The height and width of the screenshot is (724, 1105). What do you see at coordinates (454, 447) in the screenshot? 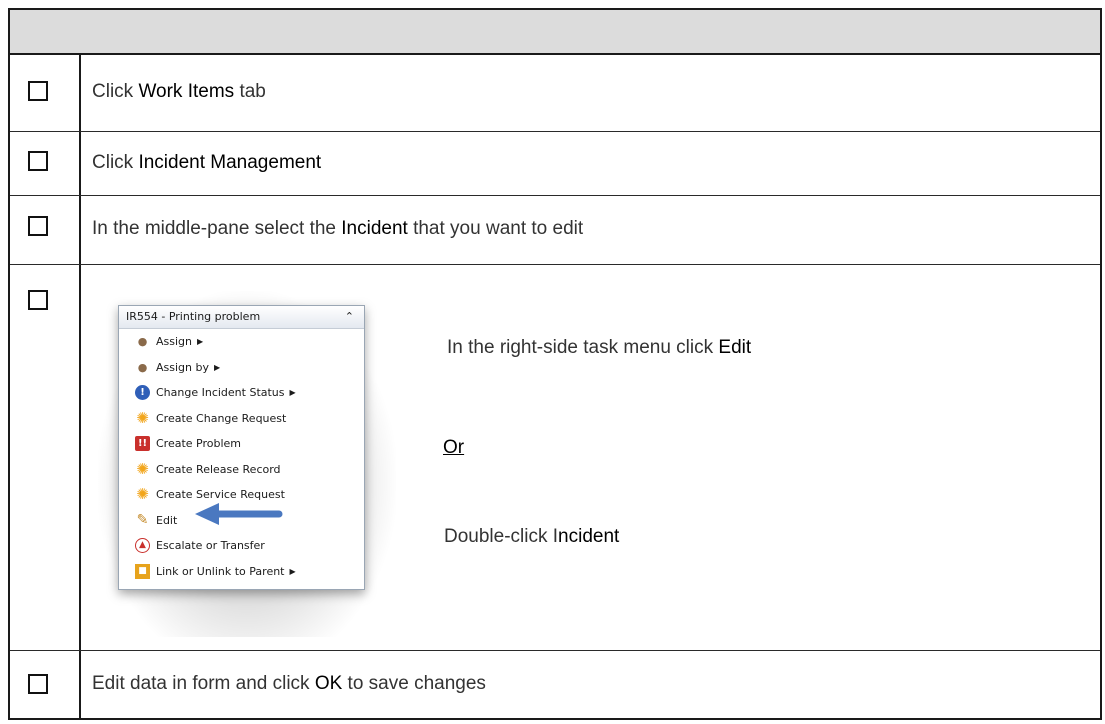
I see `or-label: Or` at bounding box center [454, 447].